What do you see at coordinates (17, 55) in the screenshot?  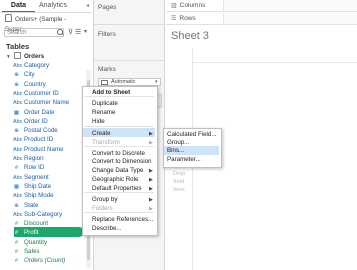 I see `table-icon` at bounding box center [17, 55].